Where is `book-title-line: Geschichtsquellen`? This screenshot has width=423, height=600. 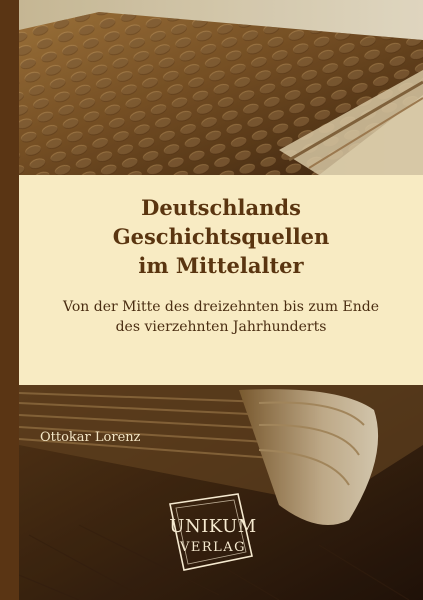 book-title-line: Geschichtsquellen is located at coordinates (221, 236).